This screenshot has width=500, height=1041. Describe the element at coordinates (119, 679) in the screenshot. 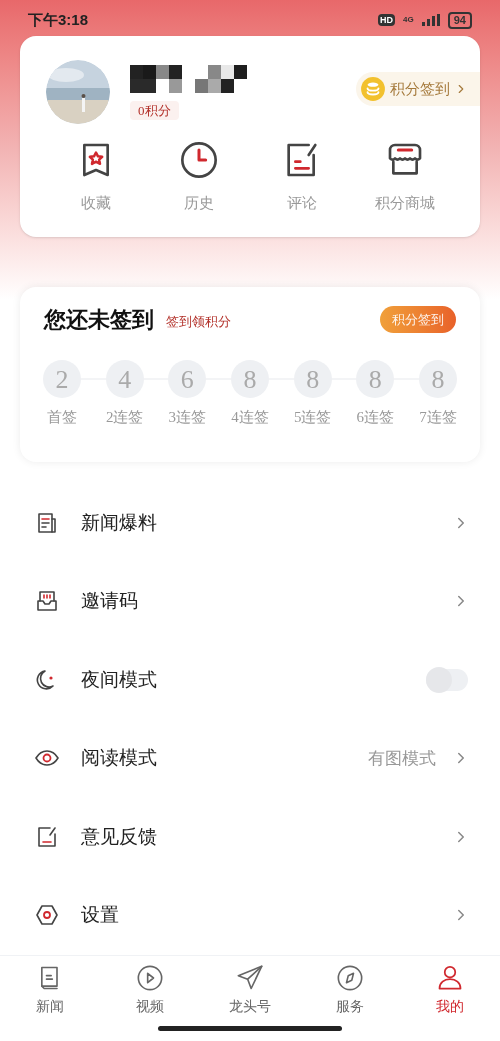

I see `menu-label: 夜间模式` at that location.